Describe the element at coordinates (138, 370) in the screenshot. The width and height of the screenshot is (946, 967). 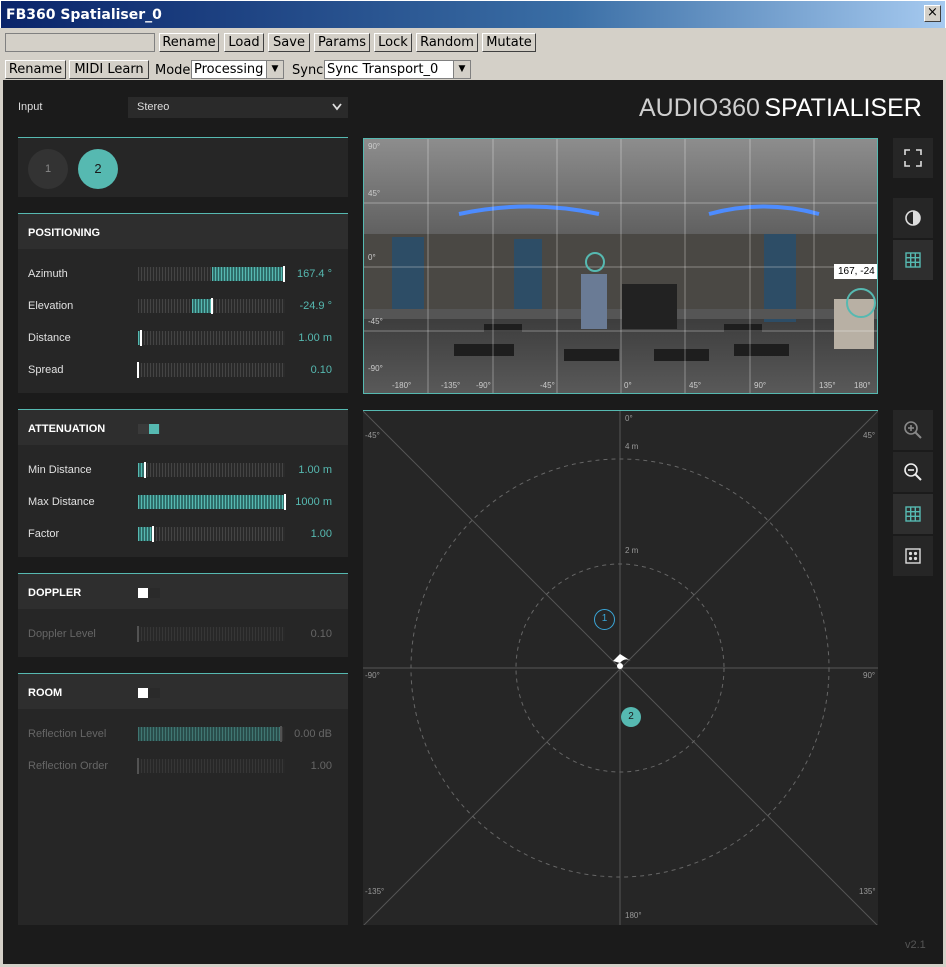
I see `spread-slider-knob` at that location.